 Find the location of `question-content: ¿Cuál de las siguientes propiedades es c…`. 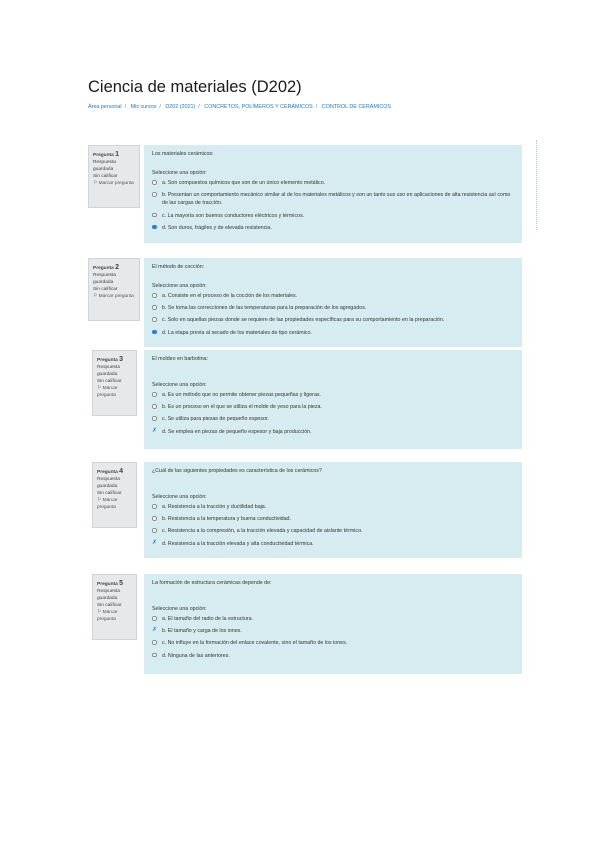

question-content: ¿Cuál de las siguientes propiedades es c… is located at coordinates (333, 510).